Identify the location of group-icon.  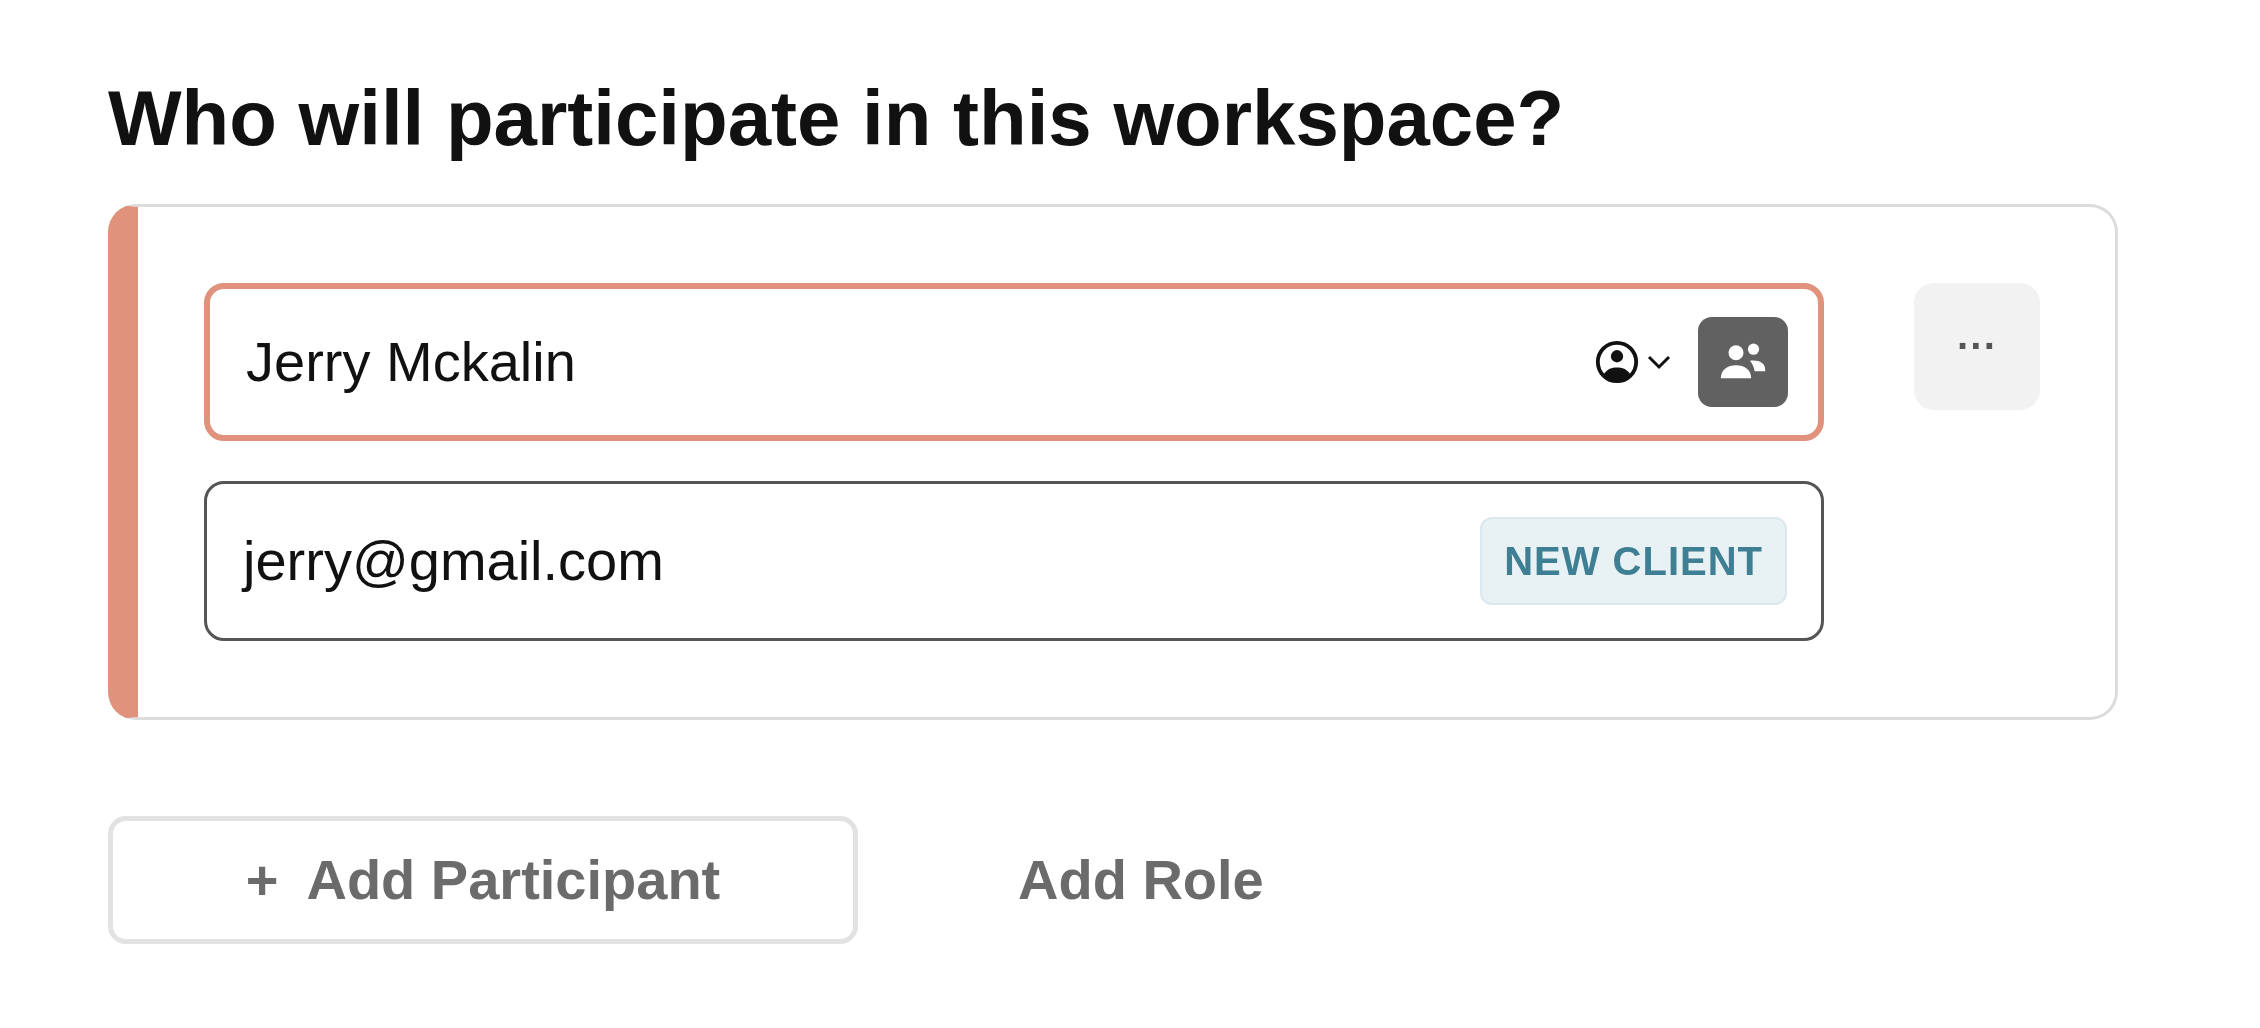
(1743, 361).